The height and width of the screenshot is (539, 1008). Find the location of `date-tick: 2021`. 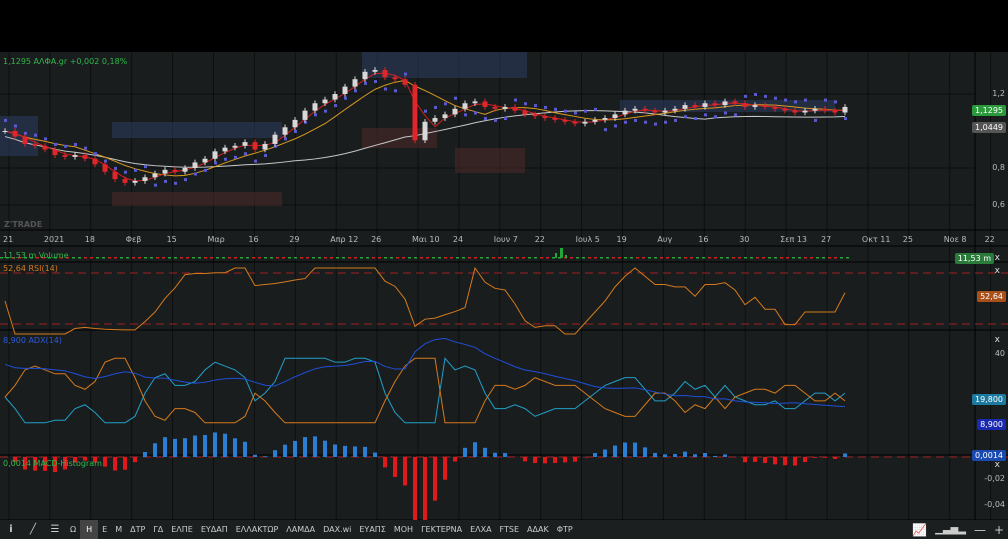

date-tick: 2021 is located at coordinates (54, 239).